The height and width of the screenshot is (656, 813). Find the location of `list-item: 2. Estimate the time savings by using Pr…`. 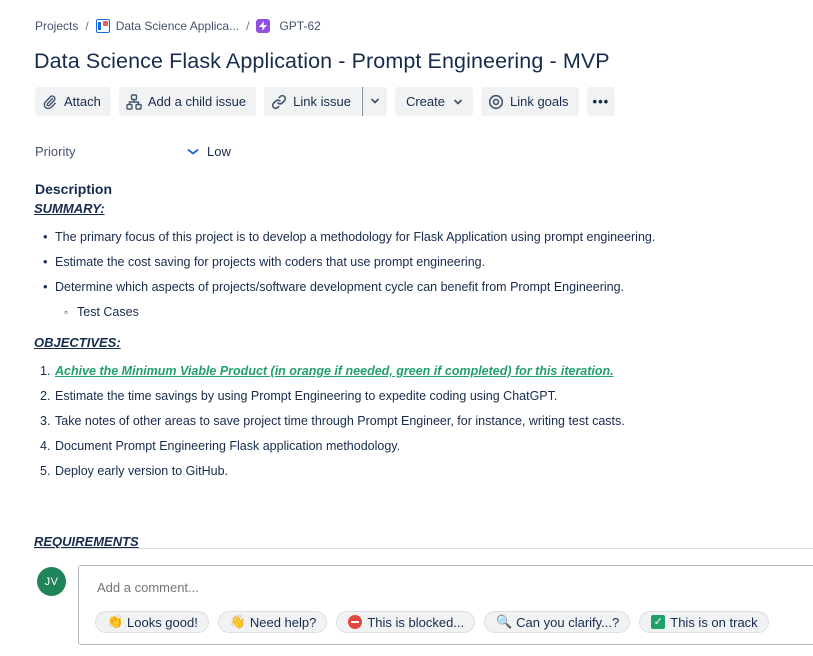

list-item: 2. Estimate the time savings by using Pr… is located at coordinates (423, 399).